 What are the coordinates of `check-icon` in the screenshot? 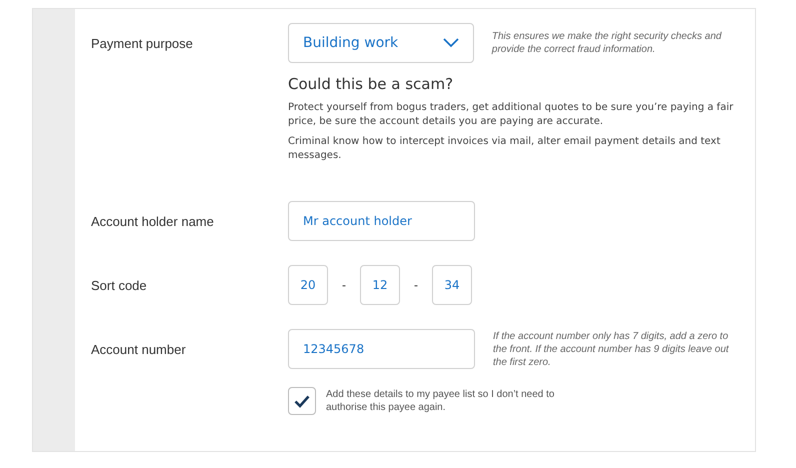 It's located at (302, 401).